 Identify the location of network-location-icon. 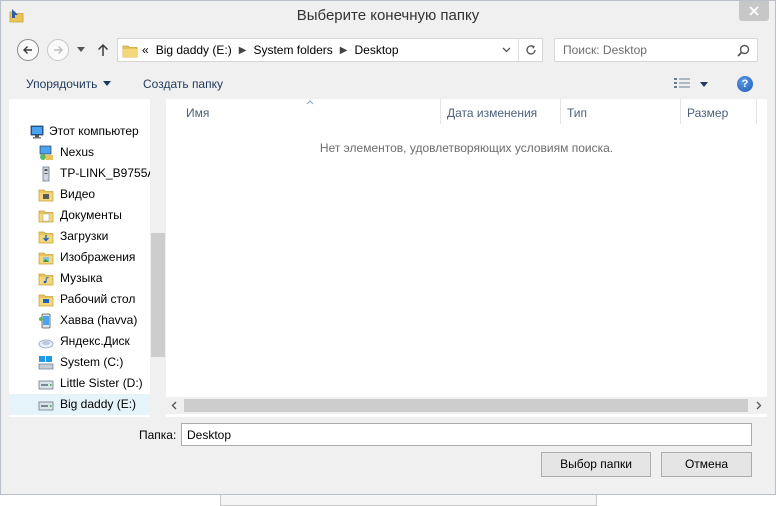
(46, 153).